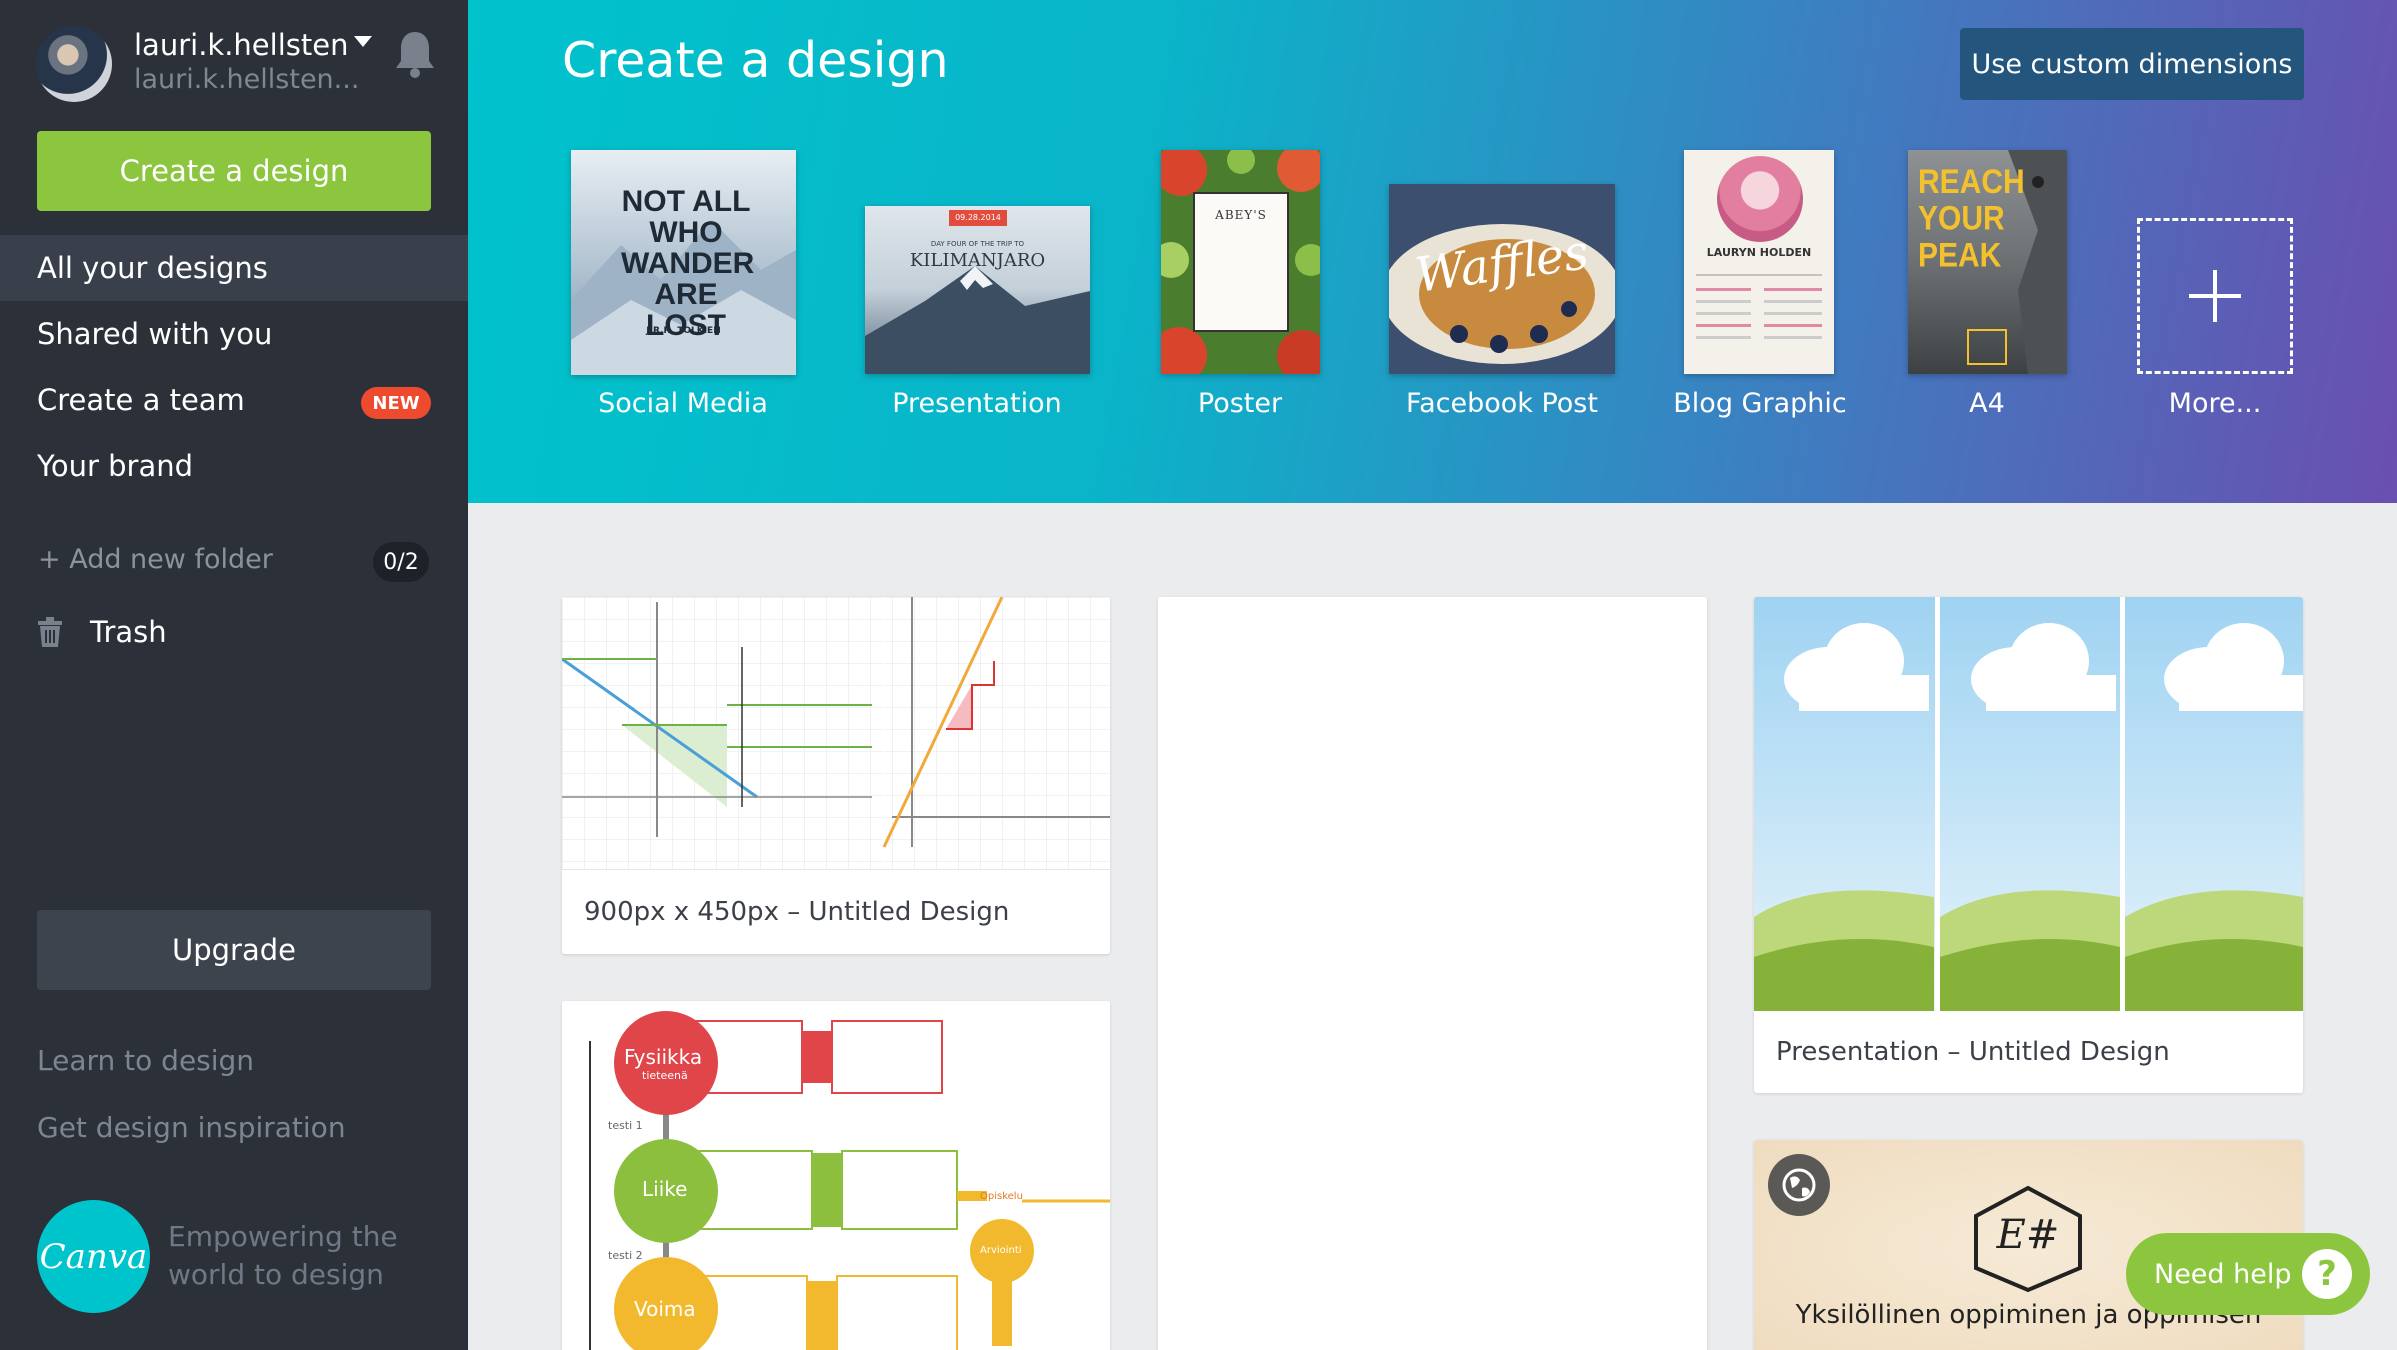 This screenshot has height=1350, width=2397. I want to click on sidebar-item-shared: Shared with you, so click(234, 334).